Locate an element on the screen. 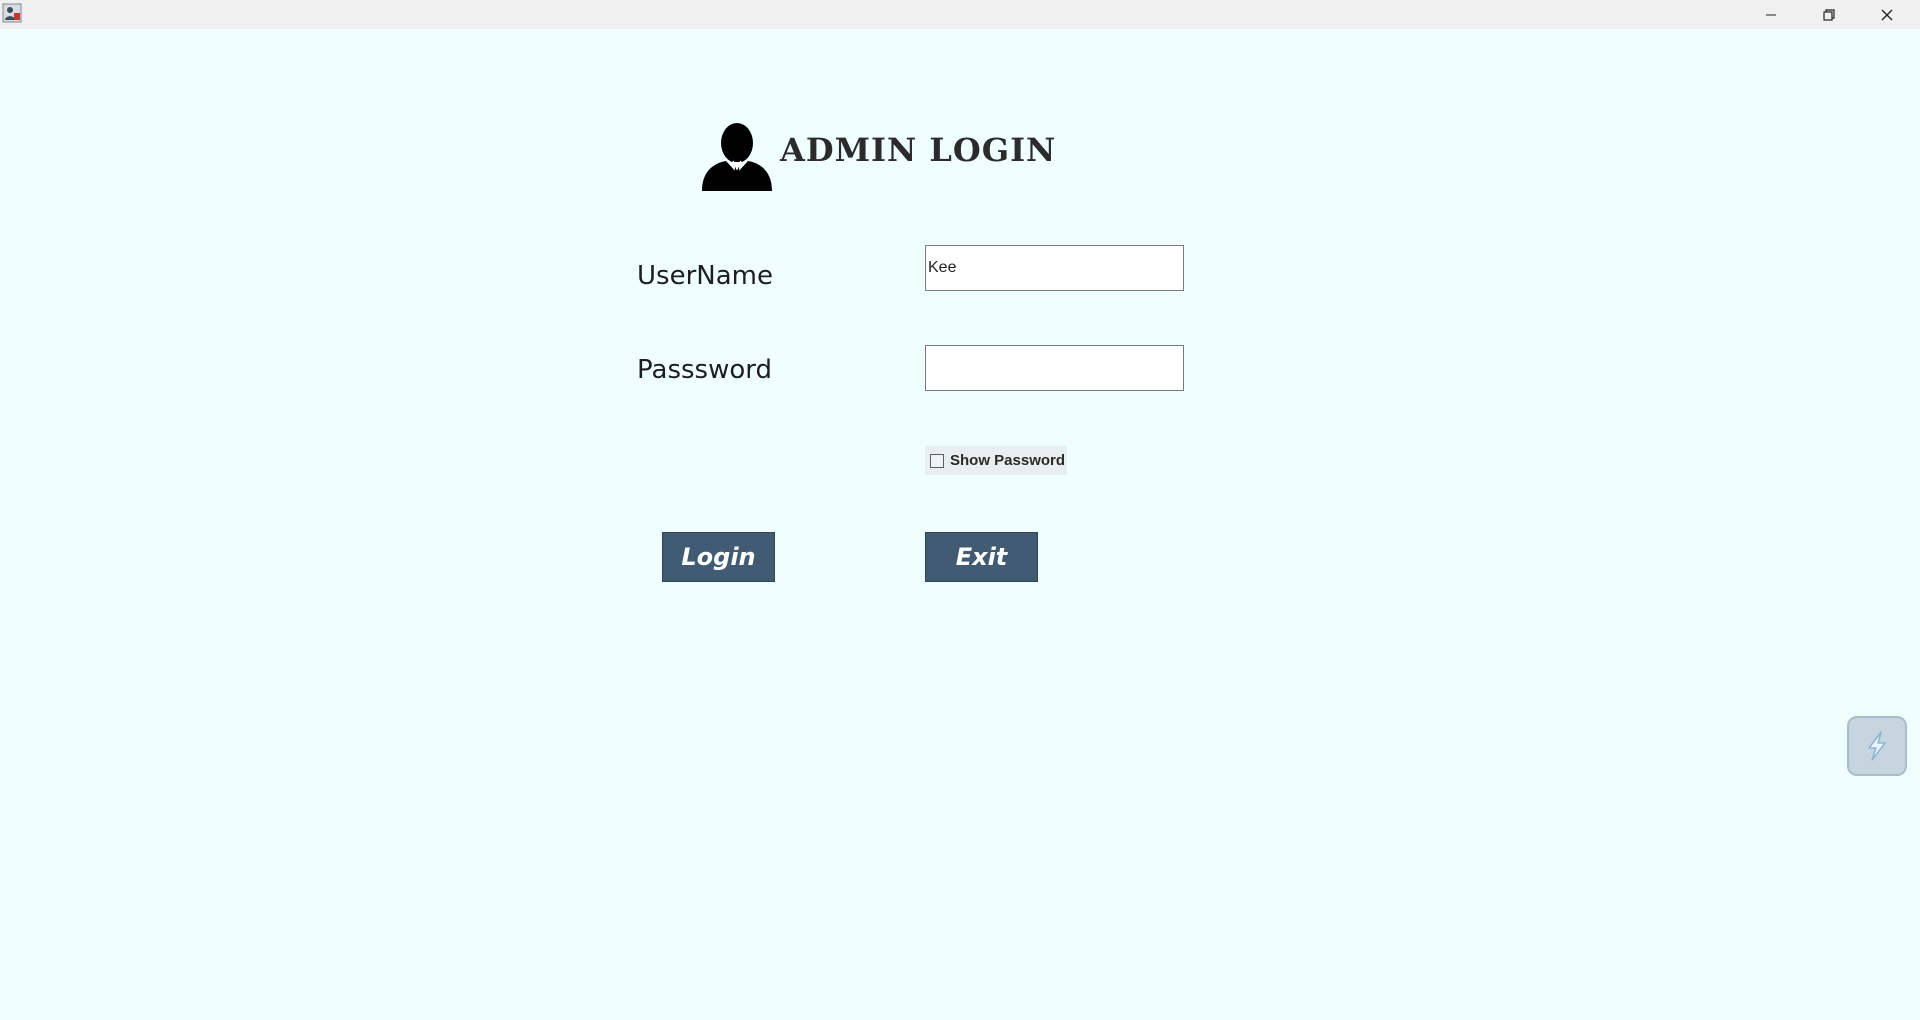 The width and height of the screenshot is (1920, 1020). password-field is located at coordinates (1054, 368).